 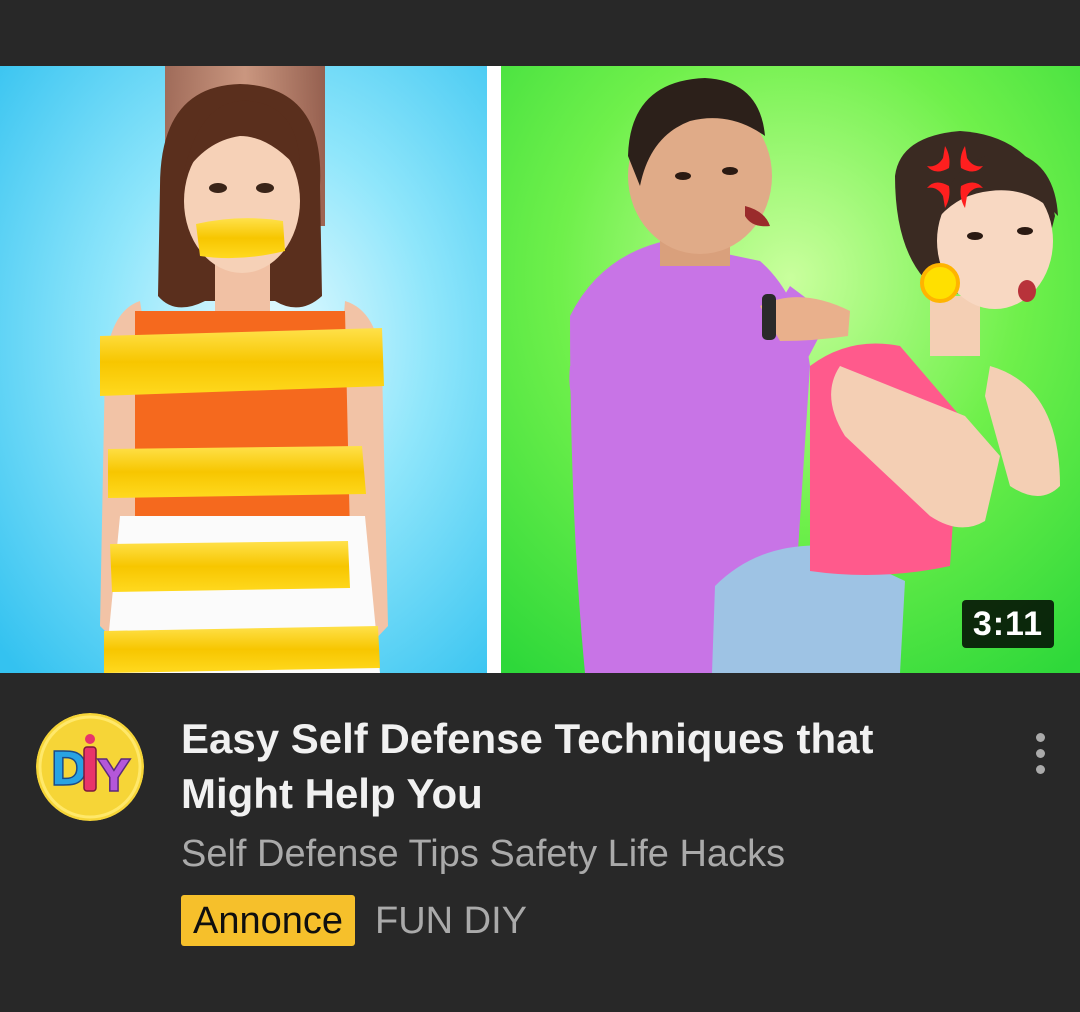 I want to click on diy-logo-icon: D Y, so click(x=90, y=767).